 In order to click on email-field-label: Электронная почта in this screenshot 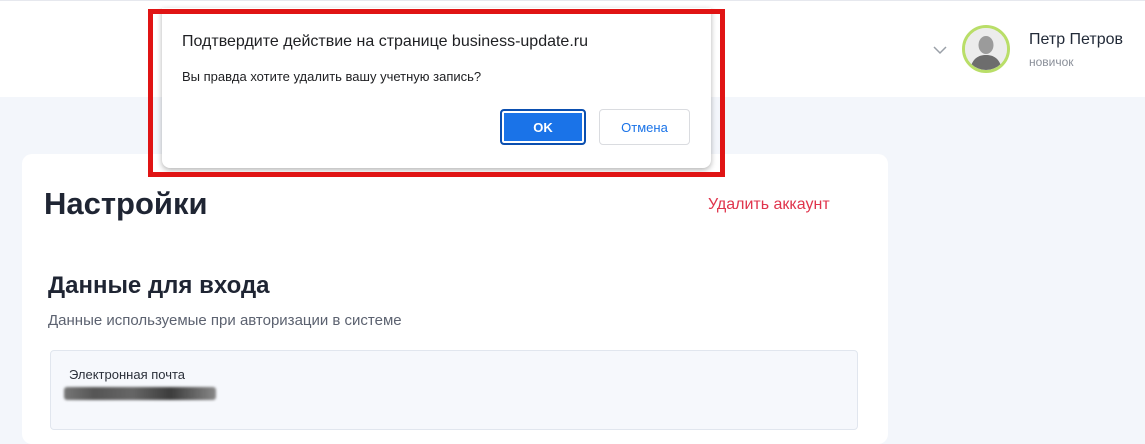, I will do `click(127, 374)`.